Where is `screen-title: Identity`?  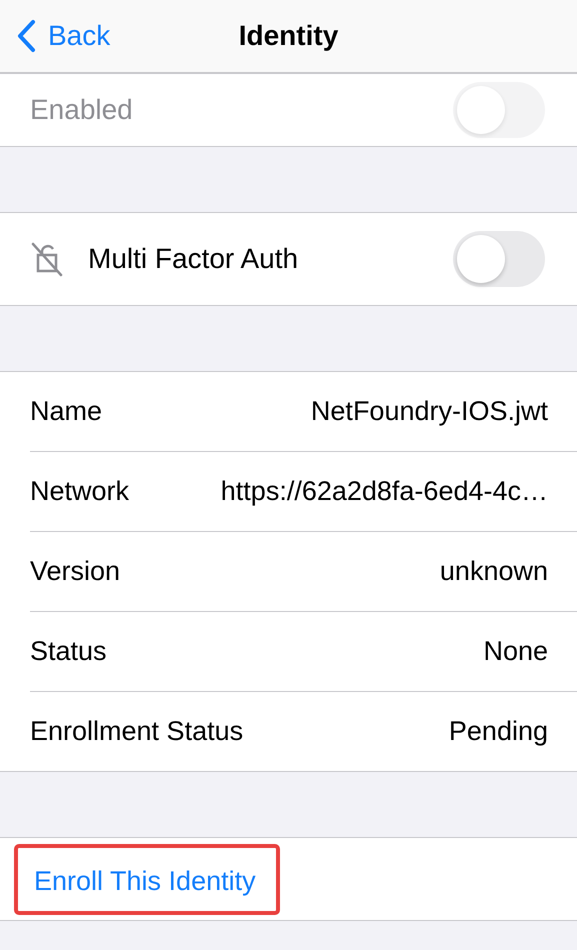
screen-title: Identity is located at coordinates (288, 35).